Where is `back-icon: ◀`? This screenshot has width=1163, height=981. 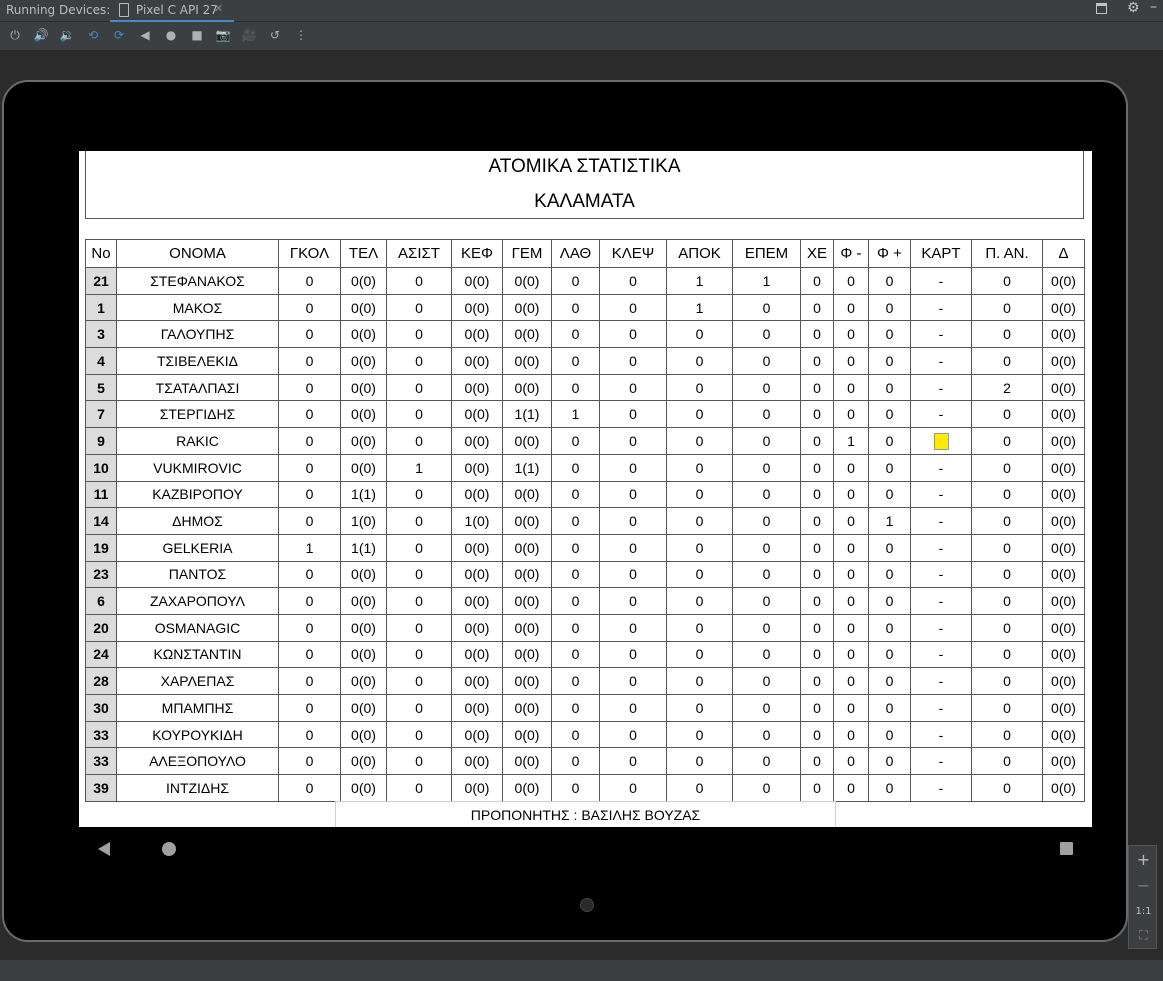
back-icon: ◀ is located at coordinates (145, 35).